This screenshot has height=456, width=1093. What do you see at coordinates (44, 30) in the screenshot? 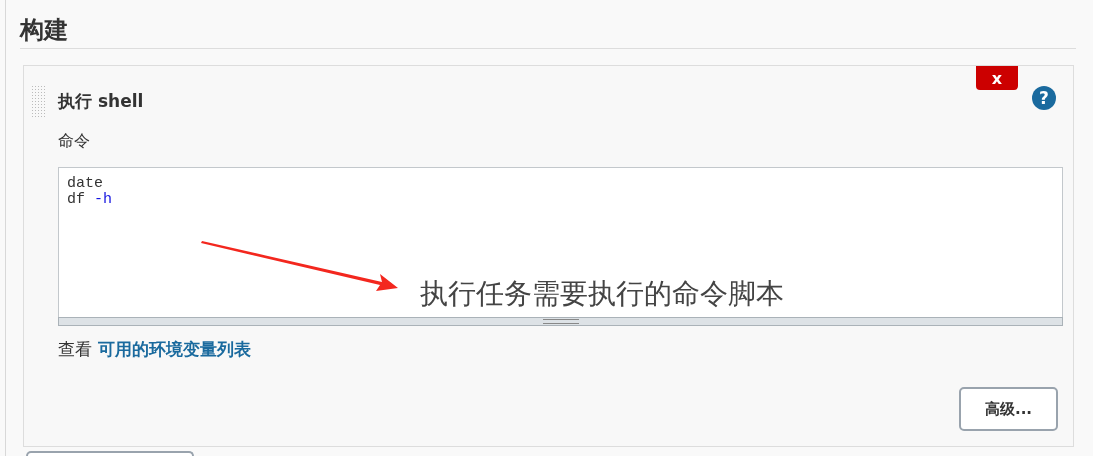
I see `section-title: 构建` at bounding box center [44, 30].